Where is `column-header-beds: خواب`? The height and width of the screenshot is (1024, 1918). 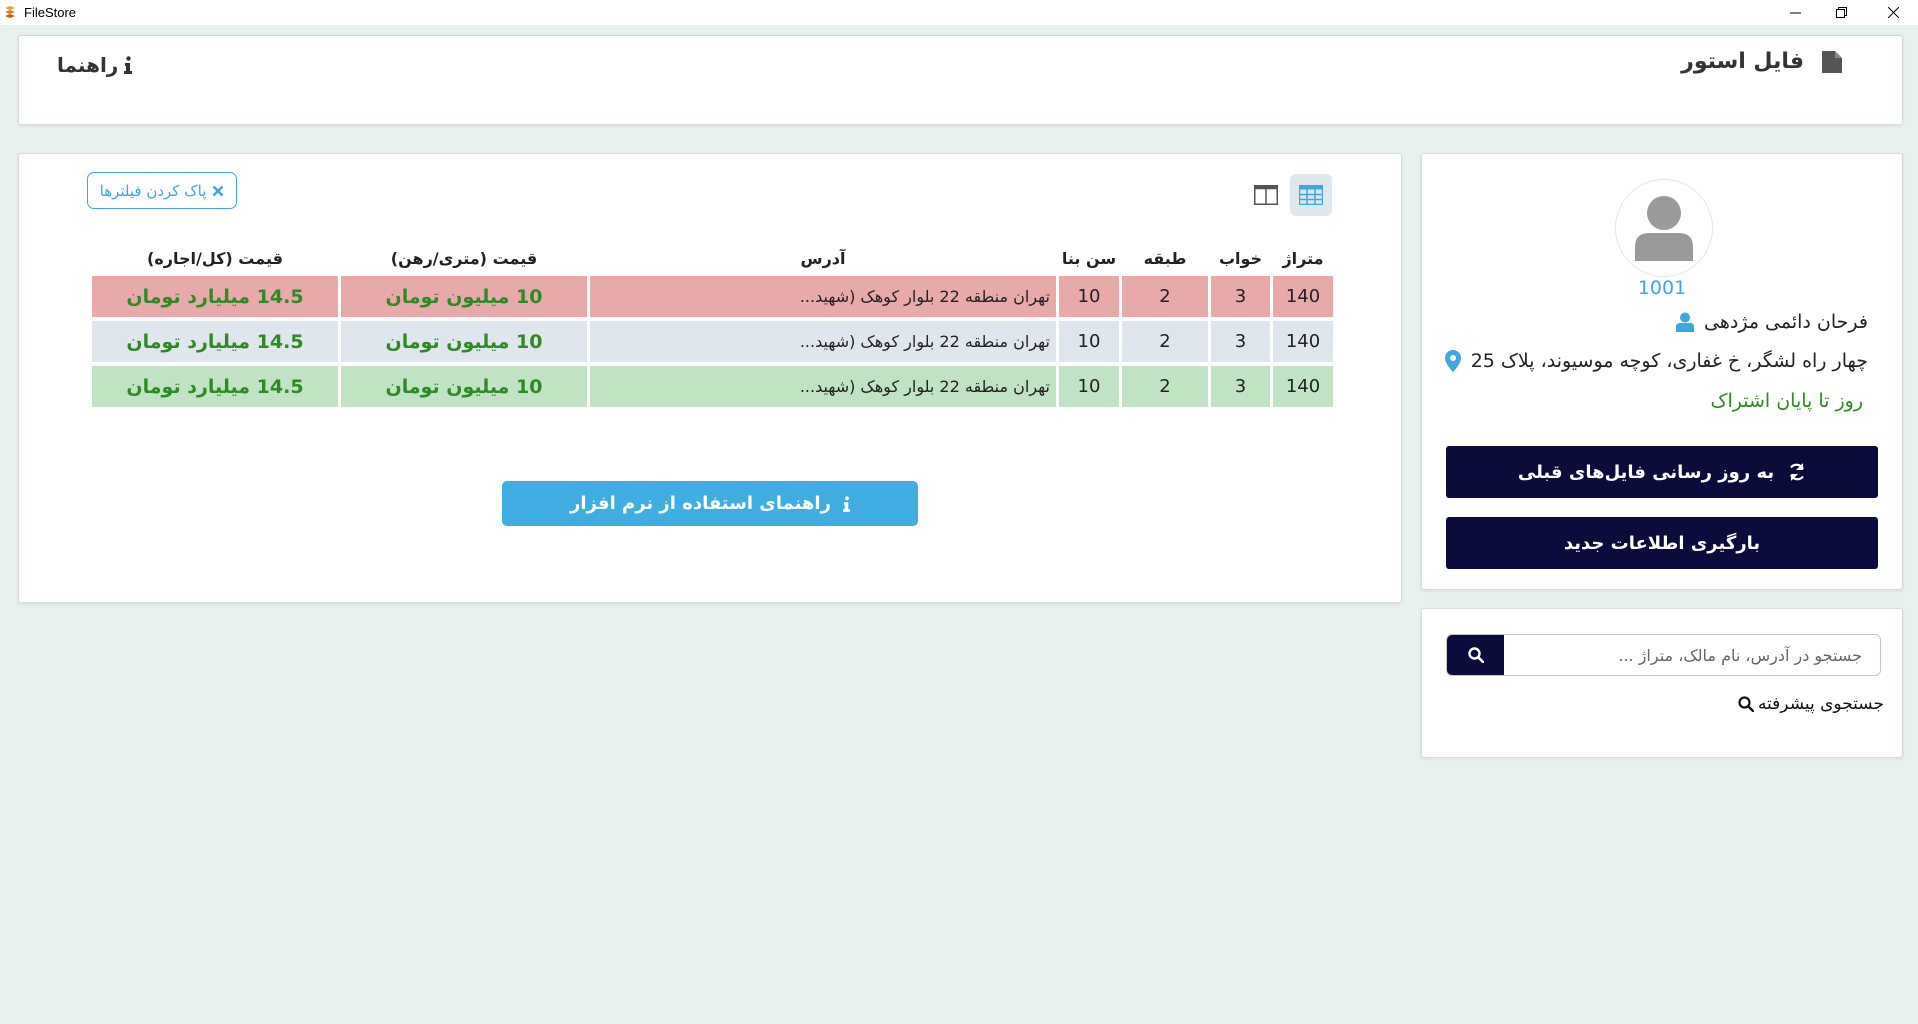 column-header-beds: خواب is located at coordinates (1240, 255).